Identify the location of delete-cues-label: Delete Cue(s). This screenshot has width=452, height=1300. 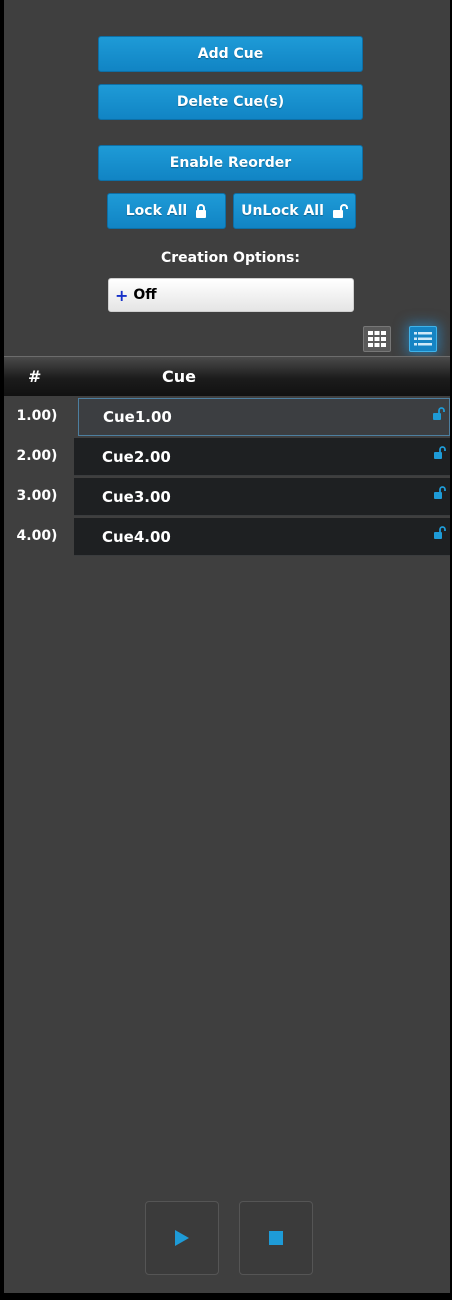
(230, 102).